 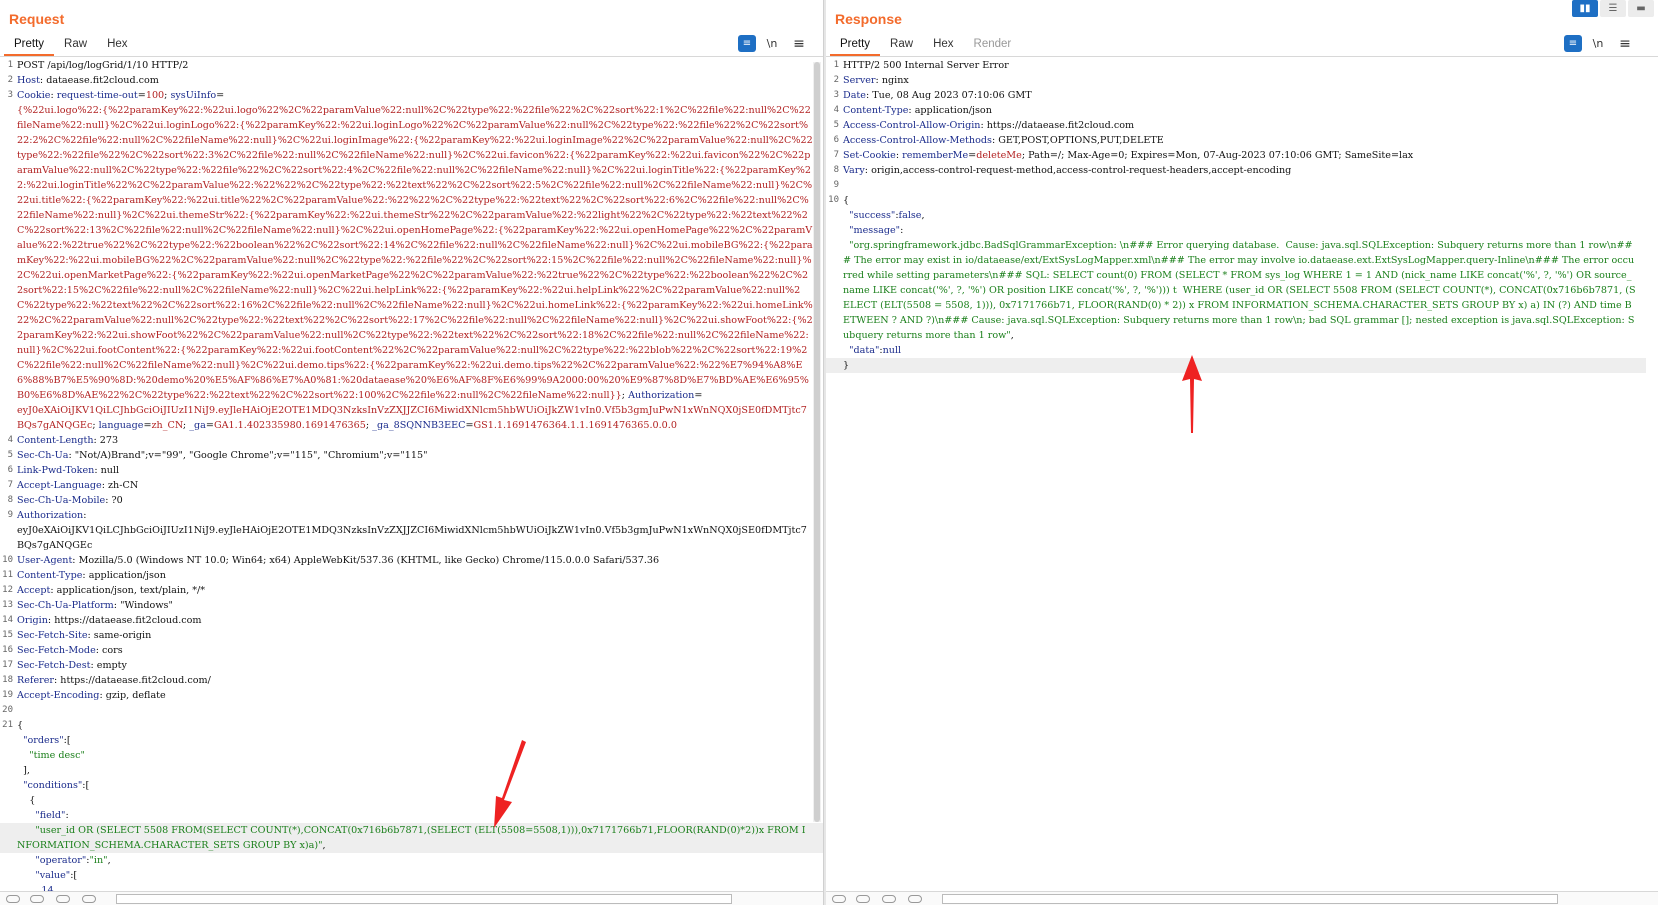 What do you see at coordinates (1236, 200) in the screenshot?
I see `code-line: 10 {` at bounding box center [1236, 200].